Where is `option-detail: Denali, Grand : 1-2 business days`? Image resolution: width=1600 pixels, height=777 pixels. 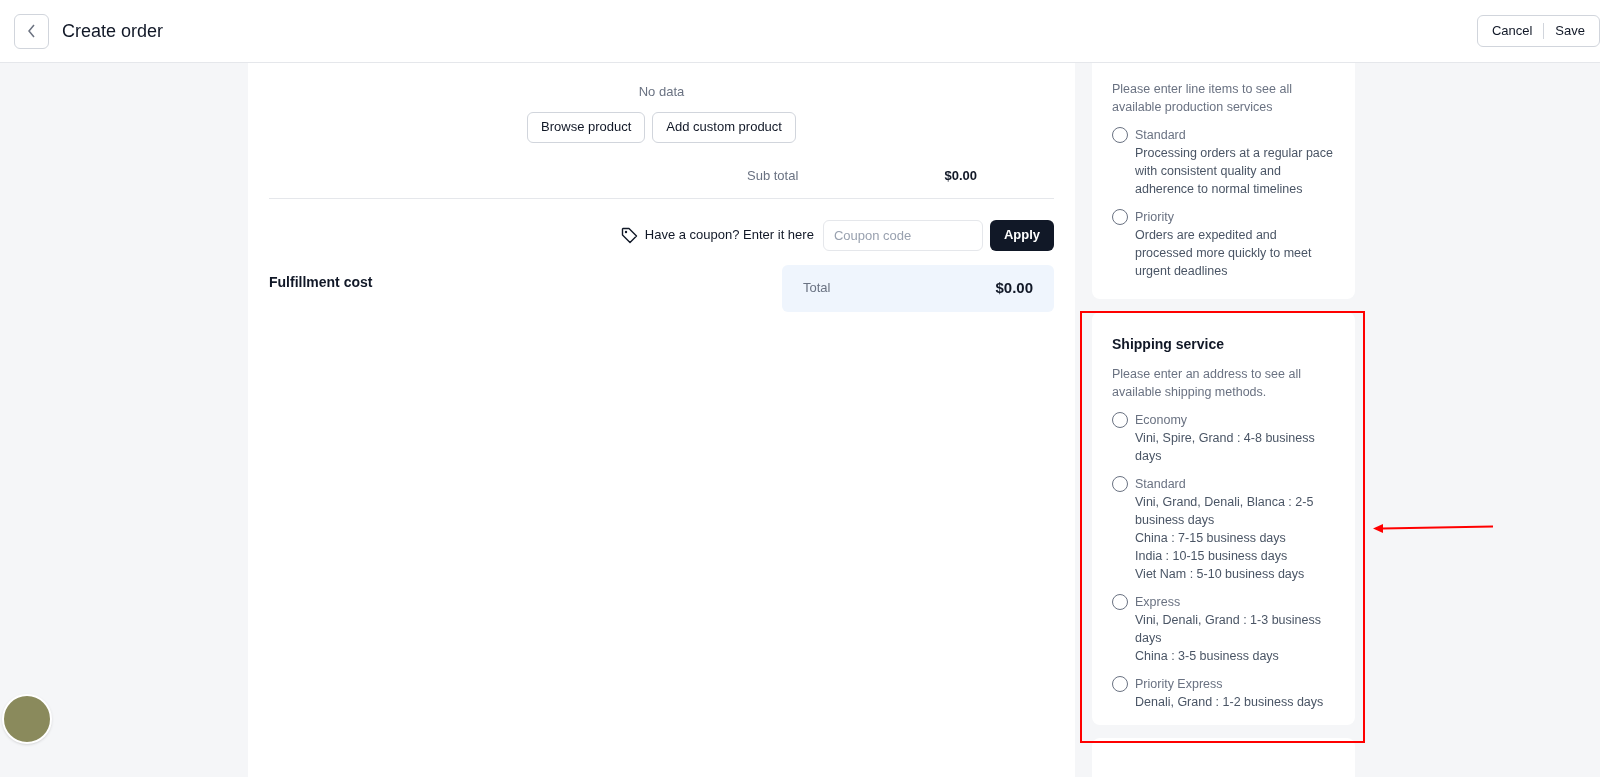
option-detail: Denali, Grand : 1-2 business days is located at coordinates (1229, 702).